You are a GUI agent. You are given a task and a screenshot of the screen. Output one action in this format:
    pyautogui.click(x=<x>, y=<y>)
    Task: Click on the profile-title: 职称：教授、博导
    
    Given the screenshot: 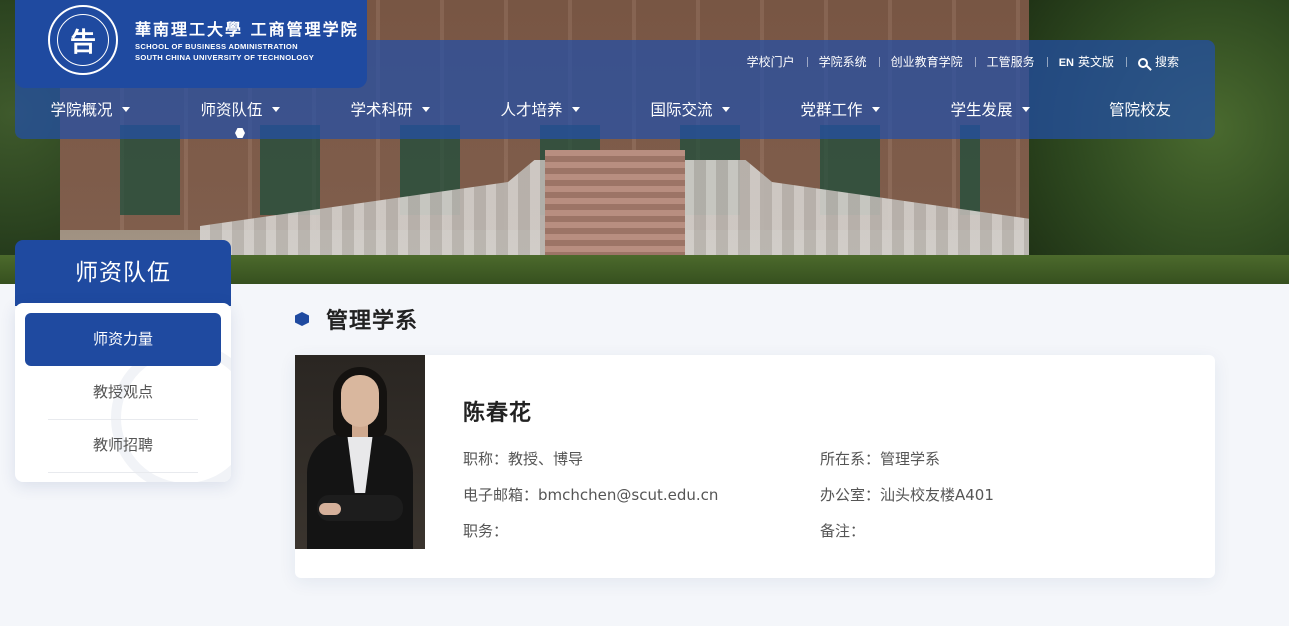 What is the action you would take?
    pyautogui.click(x=523, y=459)
    